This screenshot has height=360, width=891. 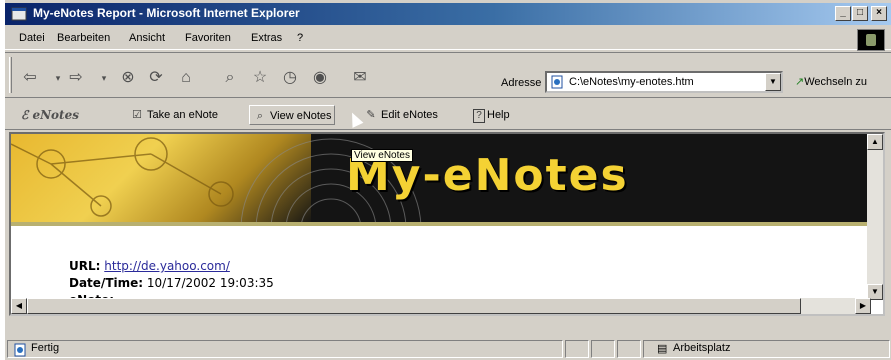 I want to click on mail-icon: ✉, so click(x=360, y=78).